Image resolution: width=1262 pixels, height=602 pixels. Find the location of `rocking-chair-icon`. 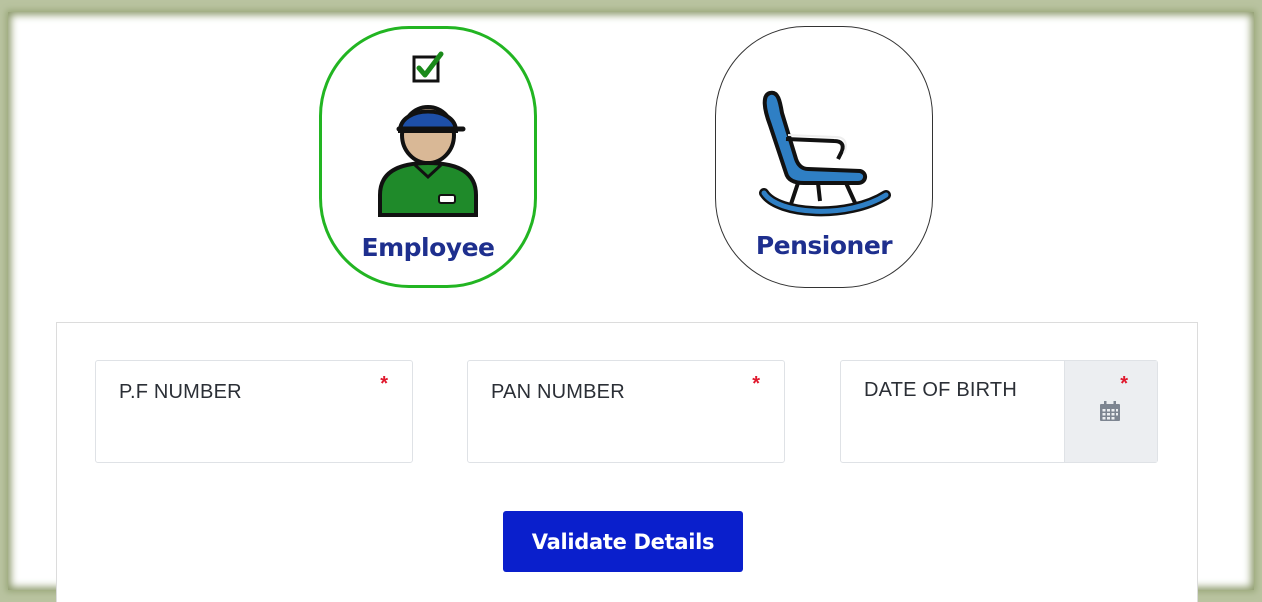

rocking-chair-icon is located at coordinates (825, 153).